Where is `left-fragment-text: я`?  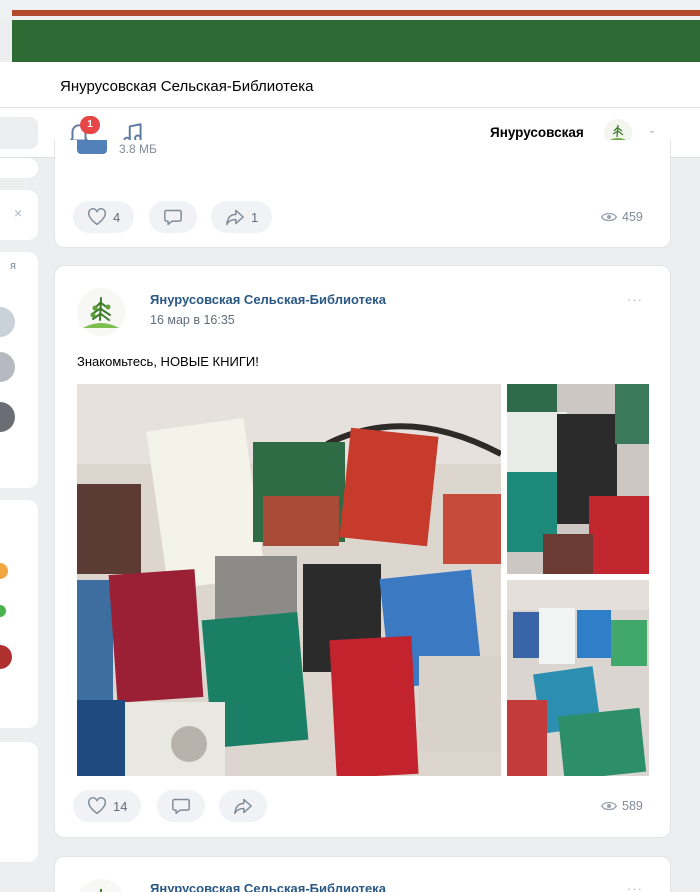 left-fragment-text: я is located at coordinates (13, 266).